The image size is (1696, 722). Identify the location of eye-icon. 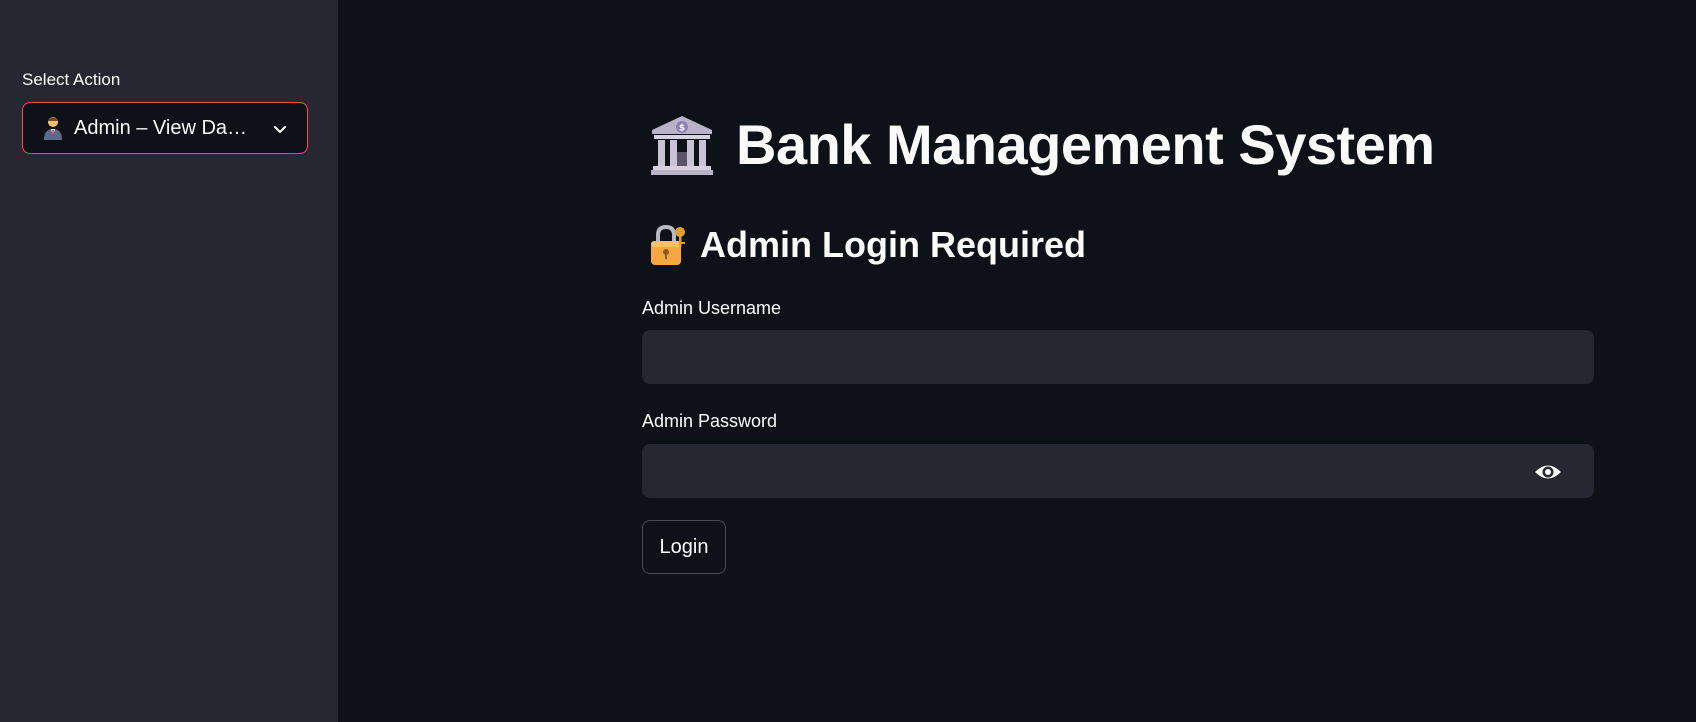
(1548, 472).